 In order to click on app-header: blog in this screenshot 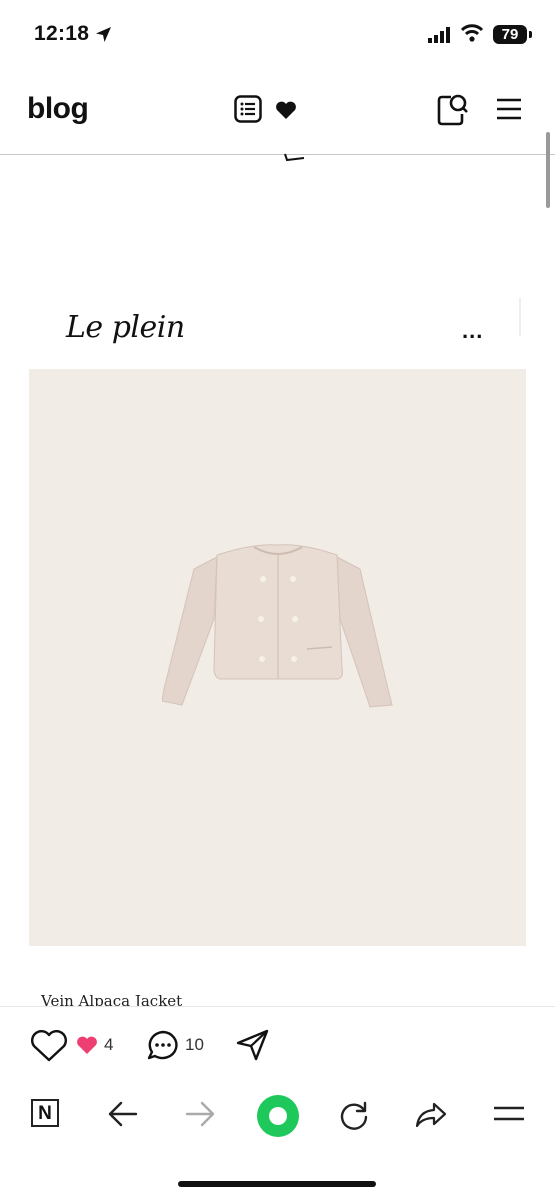, I will do `click(277, 117)`.